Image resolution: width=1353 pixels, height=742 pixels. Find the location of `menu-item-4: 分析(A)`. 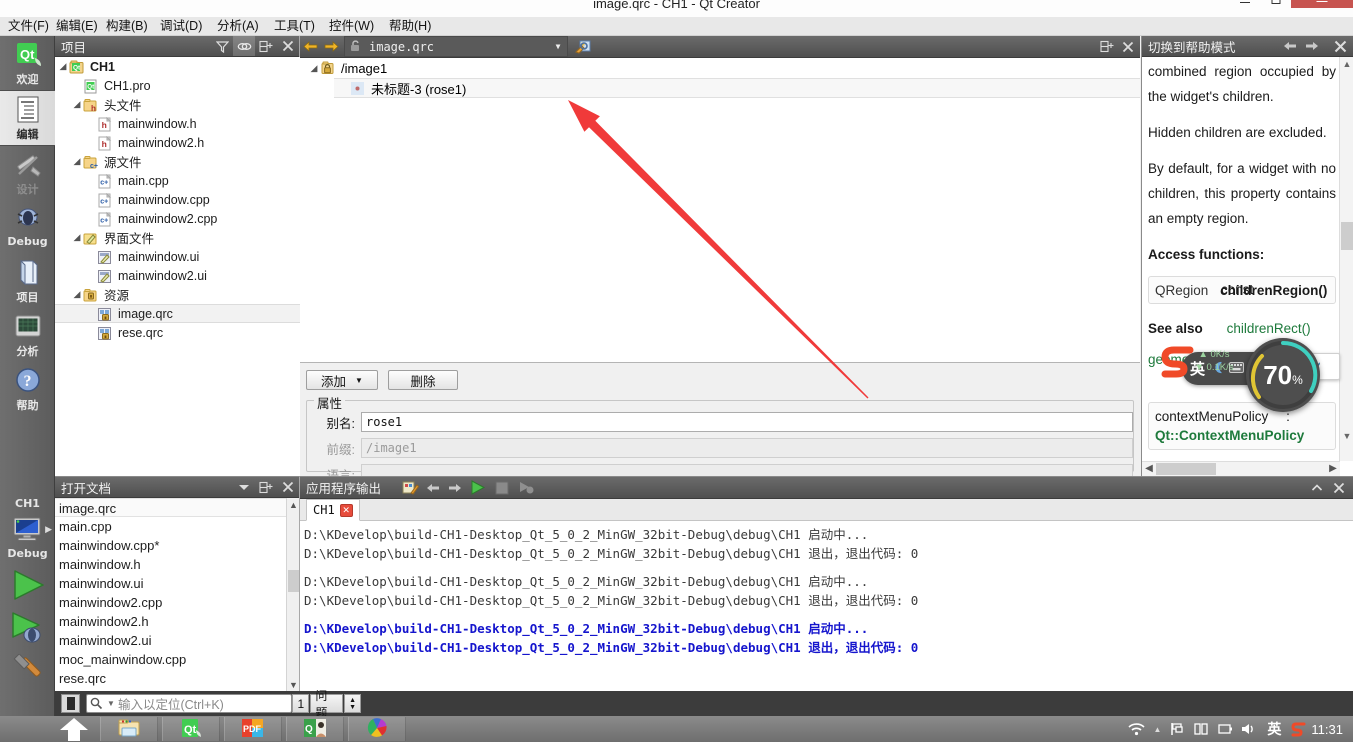

menu-item-4: 分析(A) is located at coordinates (238, 26).